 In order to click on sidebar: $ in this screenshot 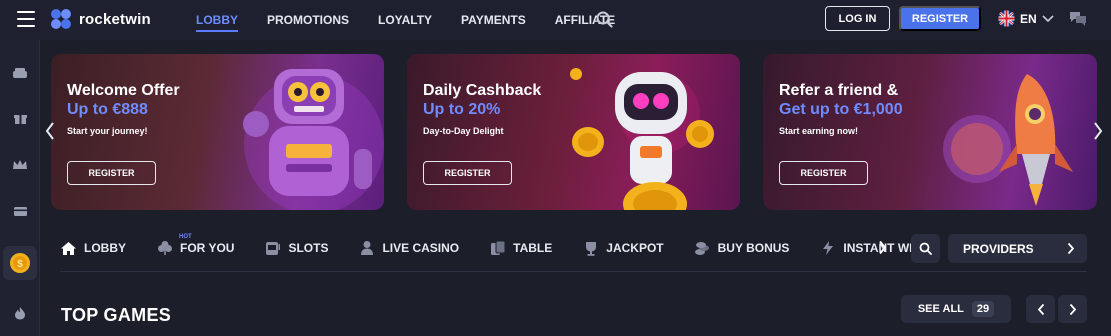, I will do `click(20, 188)`.